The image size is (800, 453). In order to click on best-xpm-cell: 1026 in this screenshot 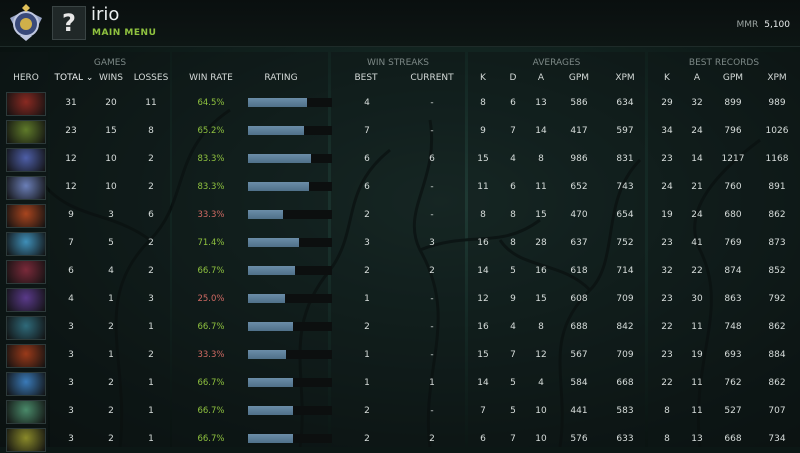, I will do `click(777, 131)`.